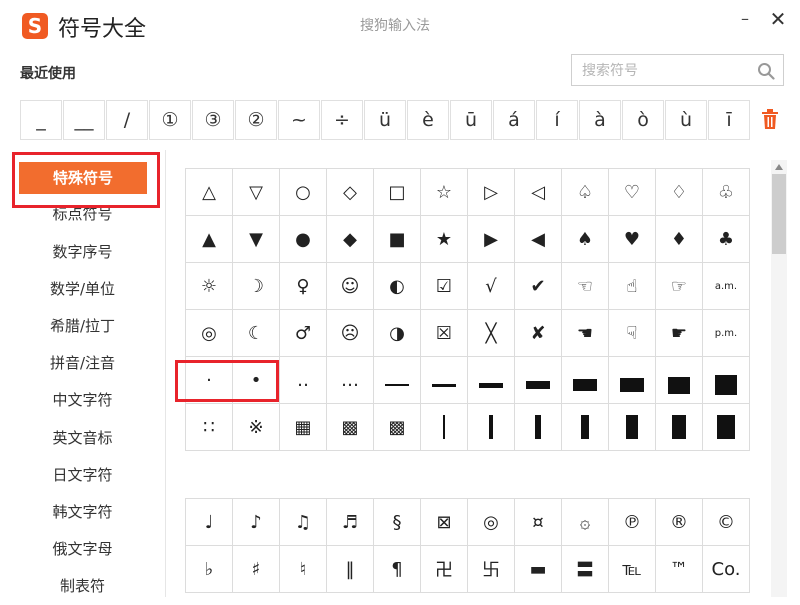 This screenshot has height=605, width=800. Describe the element at coordinates (303, 522) in the screenshot. I see `symbol-cell: ♫` at that location.